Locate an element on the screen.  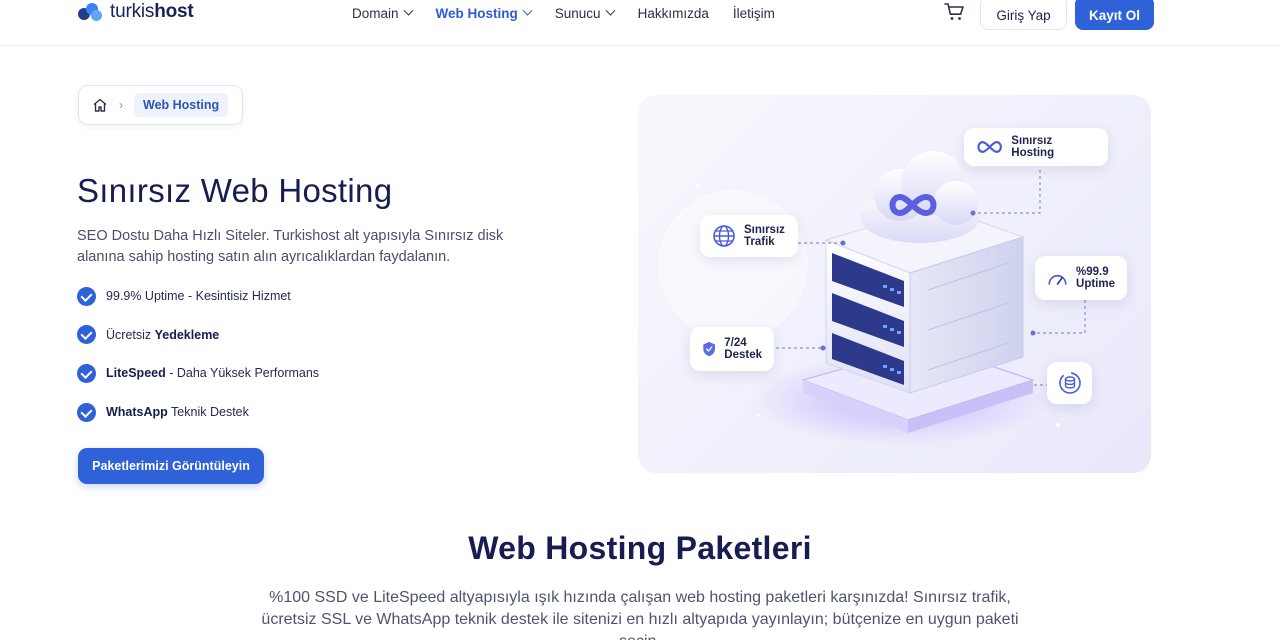
feature-text: WhatsApp Teknik Destek is located at coordinates (177, 412).